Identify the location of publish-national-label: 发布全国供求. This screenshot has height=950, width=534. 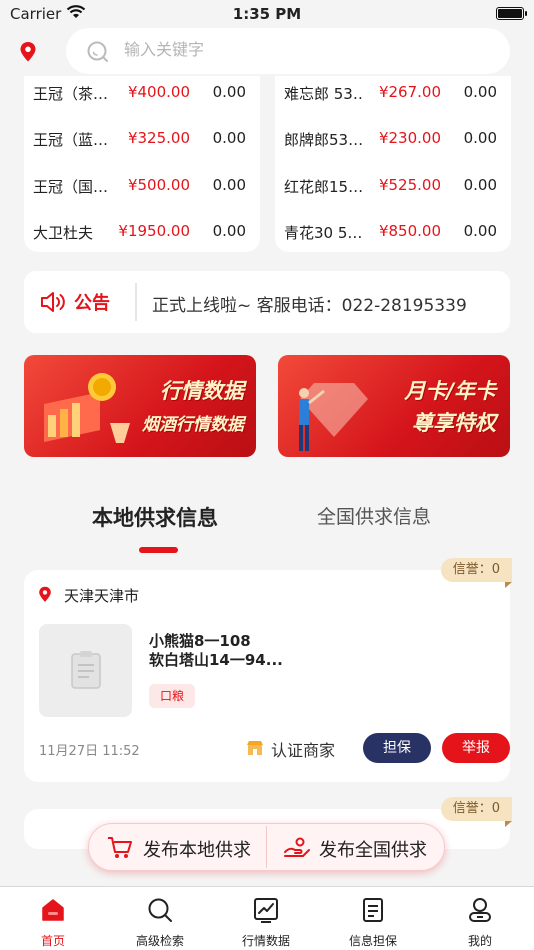
(373, 850).